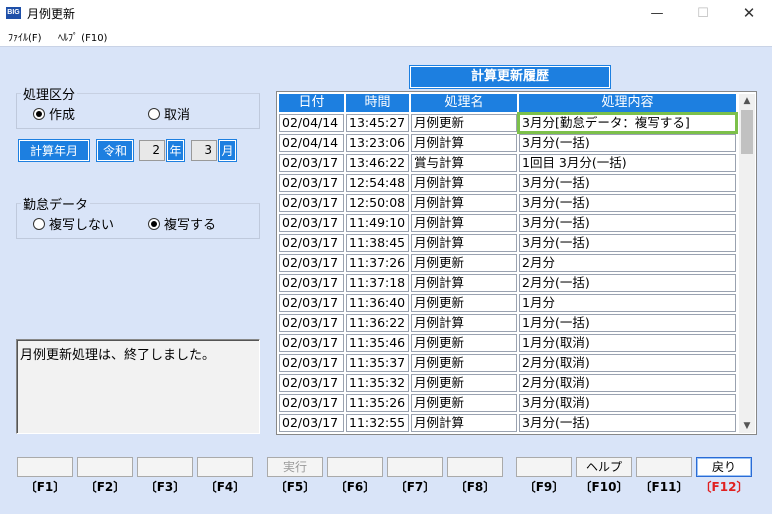 This screenshot has width=772, height=514. I want to click on radio-no-copy: 複写しない, so click(73, 223).